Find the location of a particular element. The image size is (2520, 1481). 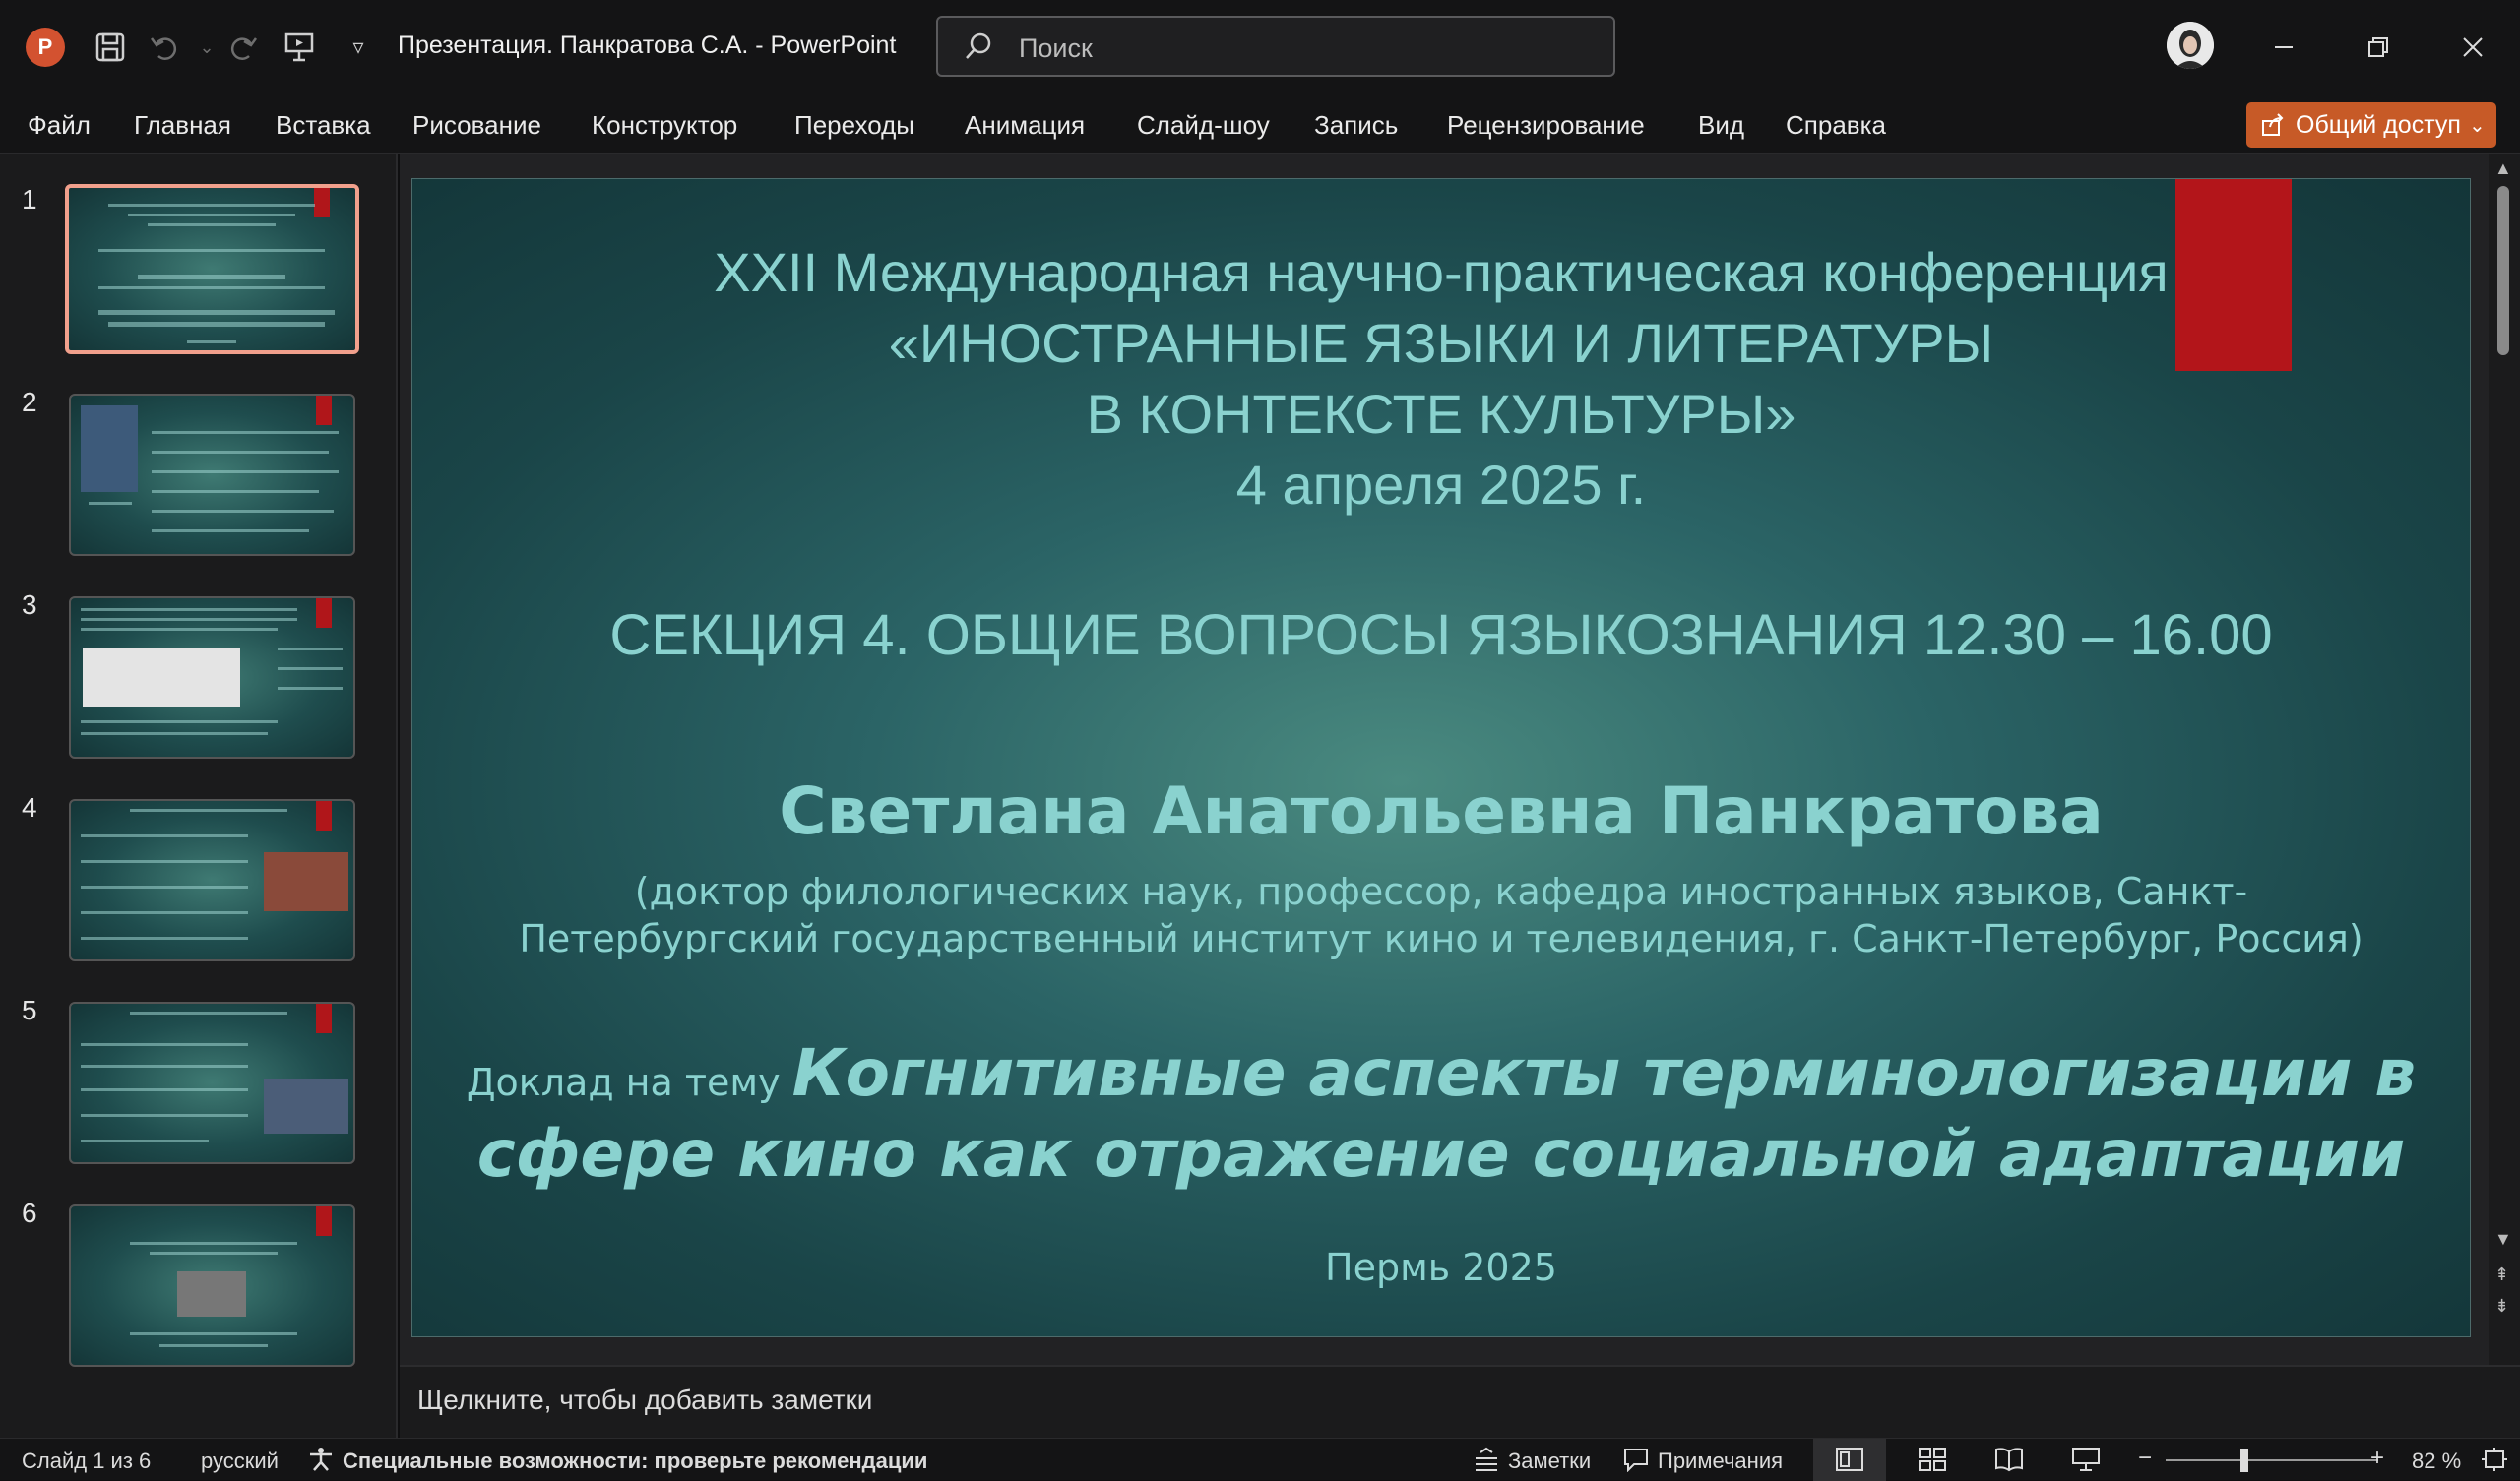

tab-slideshow: Слайд-шоу is located at coordinates (1203, 125).